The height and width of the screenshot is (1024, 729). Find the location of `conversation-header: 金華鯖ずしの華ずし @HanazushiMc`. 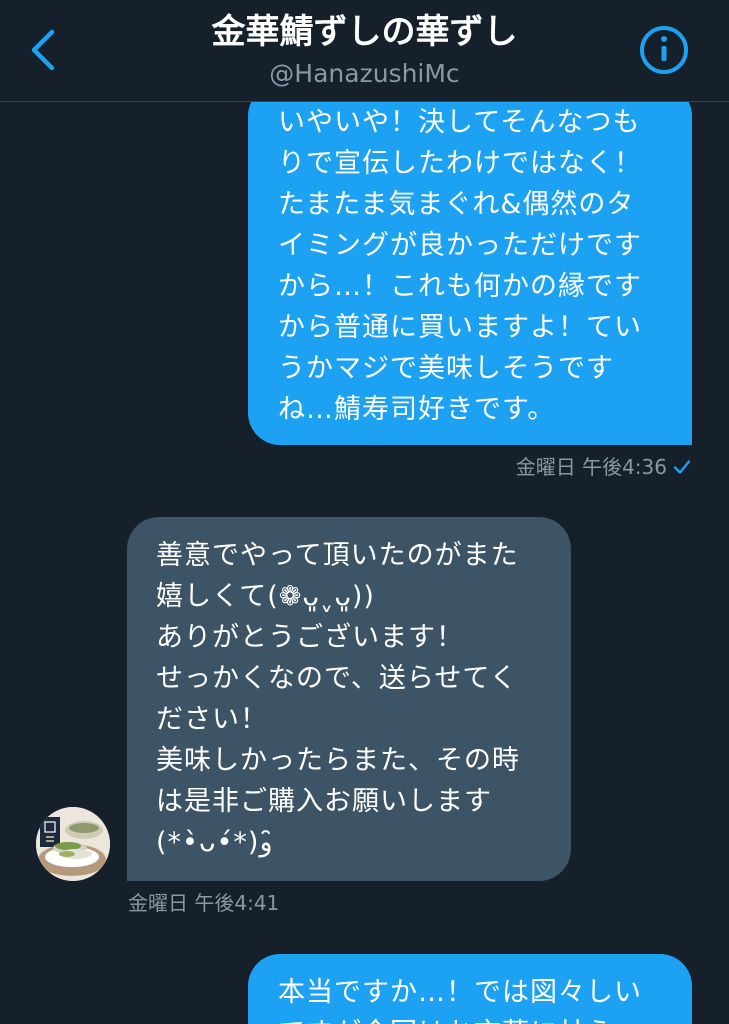

conversation-header: 金華鯖ずしの華ずし @HanazushiMc is located at coordinates (364, 51).